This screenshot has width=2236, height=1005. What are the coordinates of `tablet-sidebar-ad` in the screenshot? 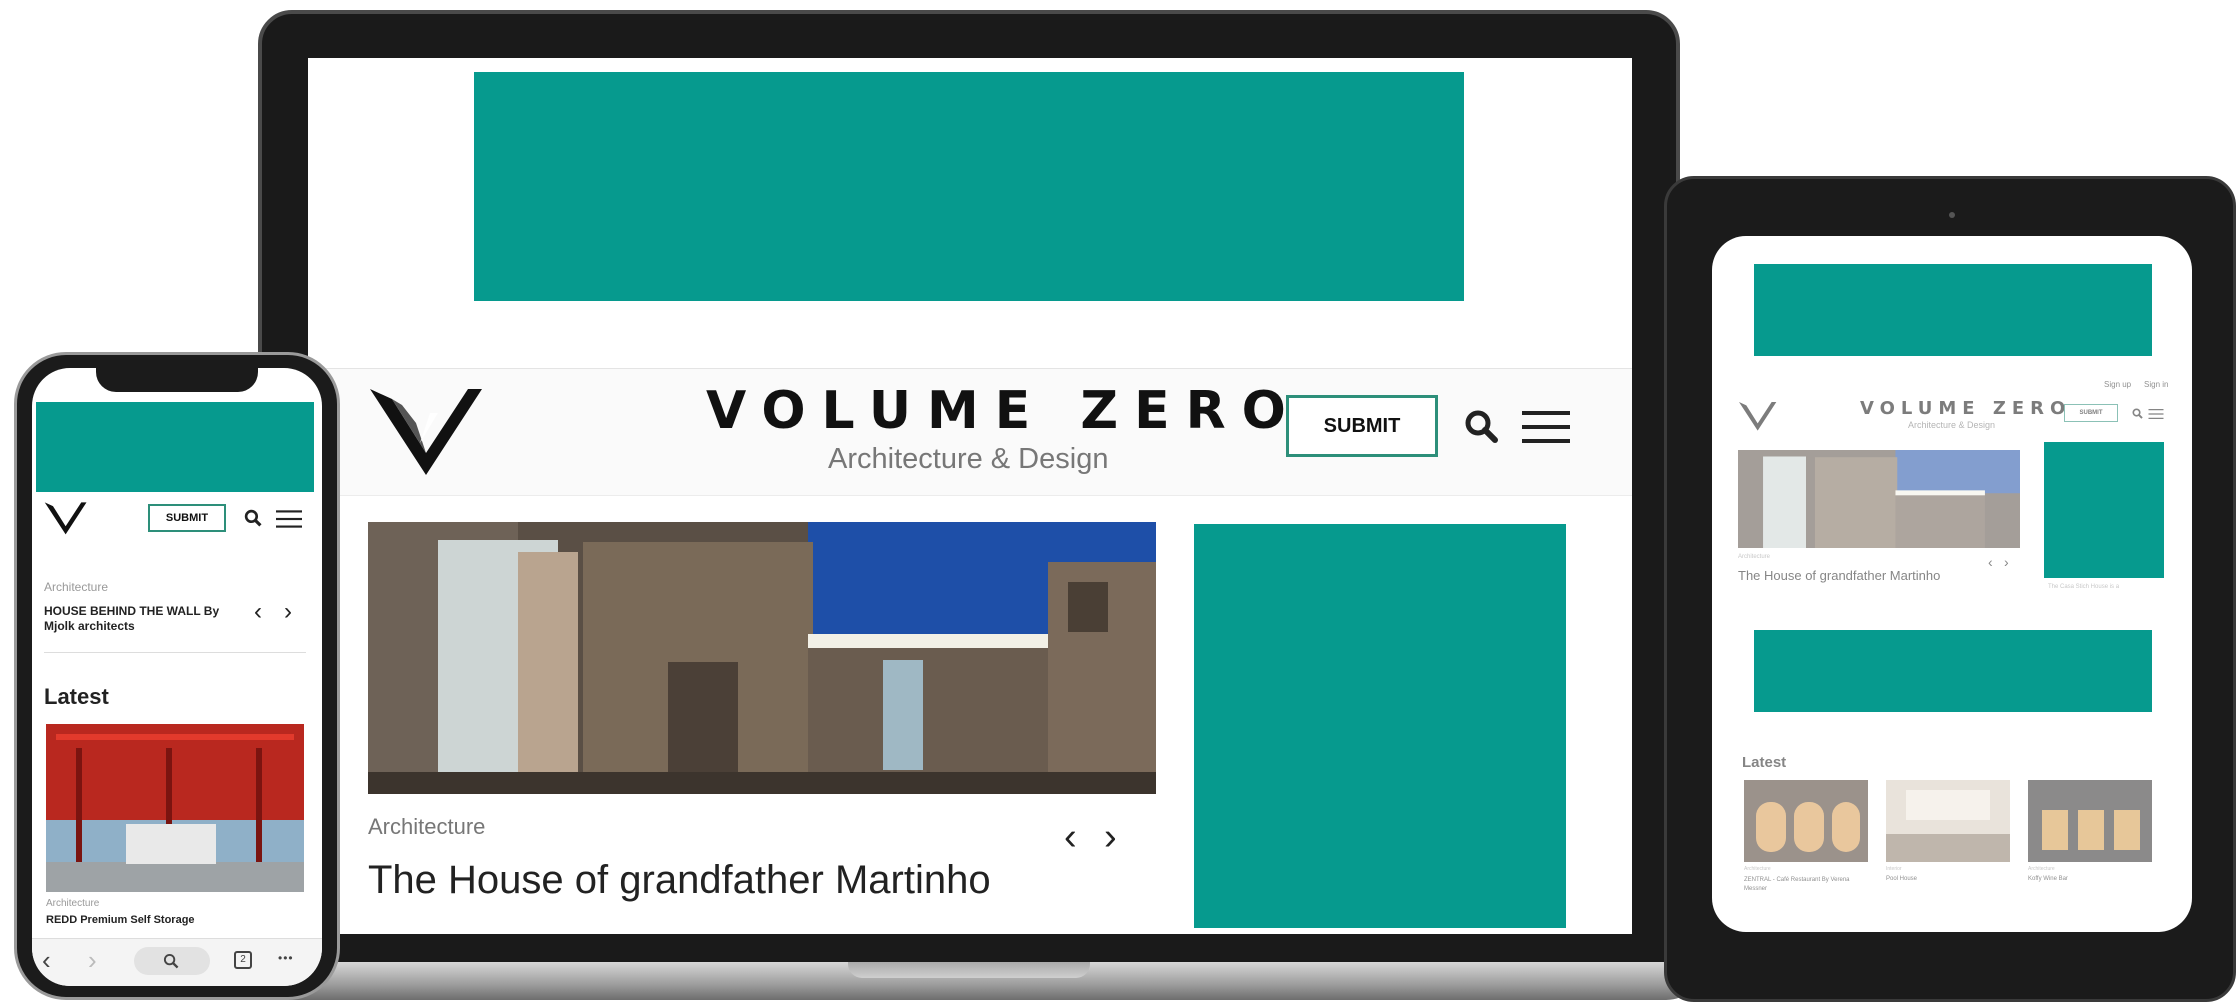 It's located at (2104, 510).